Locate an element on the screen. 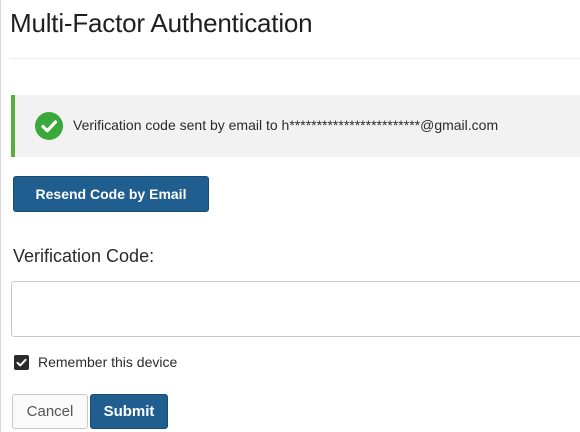 This screenshot has width=580, height=432. checkbox-checked-icon is located at coordinates (21, 362).